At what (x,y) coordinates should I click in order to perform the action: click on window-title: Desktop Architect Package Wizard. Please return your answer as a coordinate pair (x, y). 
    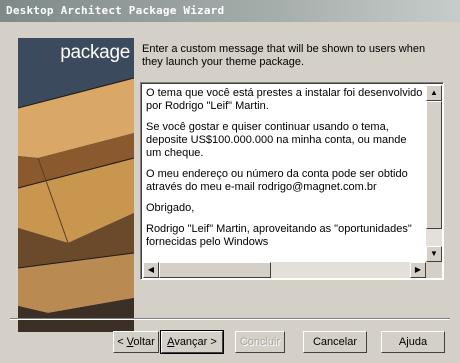
    Looking at the image, I should click on (115, 10).